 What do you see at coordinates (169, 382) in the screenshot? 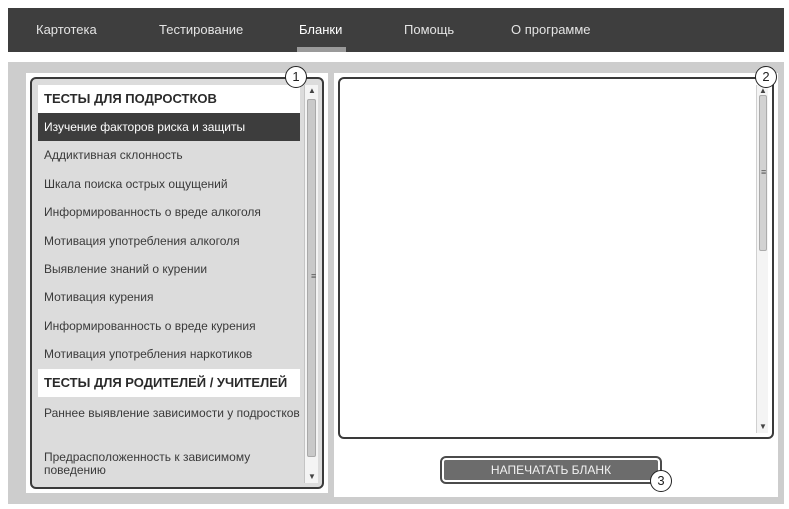
I see `group-header-parents: ТЕСТЫ ДЛЯ РОДИТЕЛЕЙ / УЧИТЕЛЕЙ` at bounding box center [169, 382].